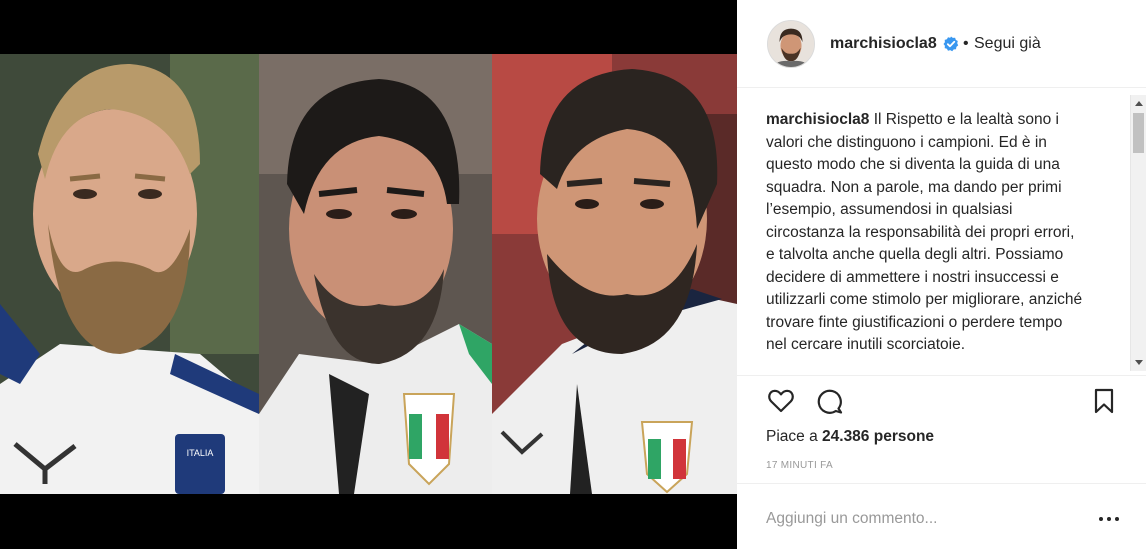 This screenshot has height=549, width=1146. What do you see at coordinates (1109, 518) in the screenshot?
I see `more-options-icon` at bounding box center [1109, 518].